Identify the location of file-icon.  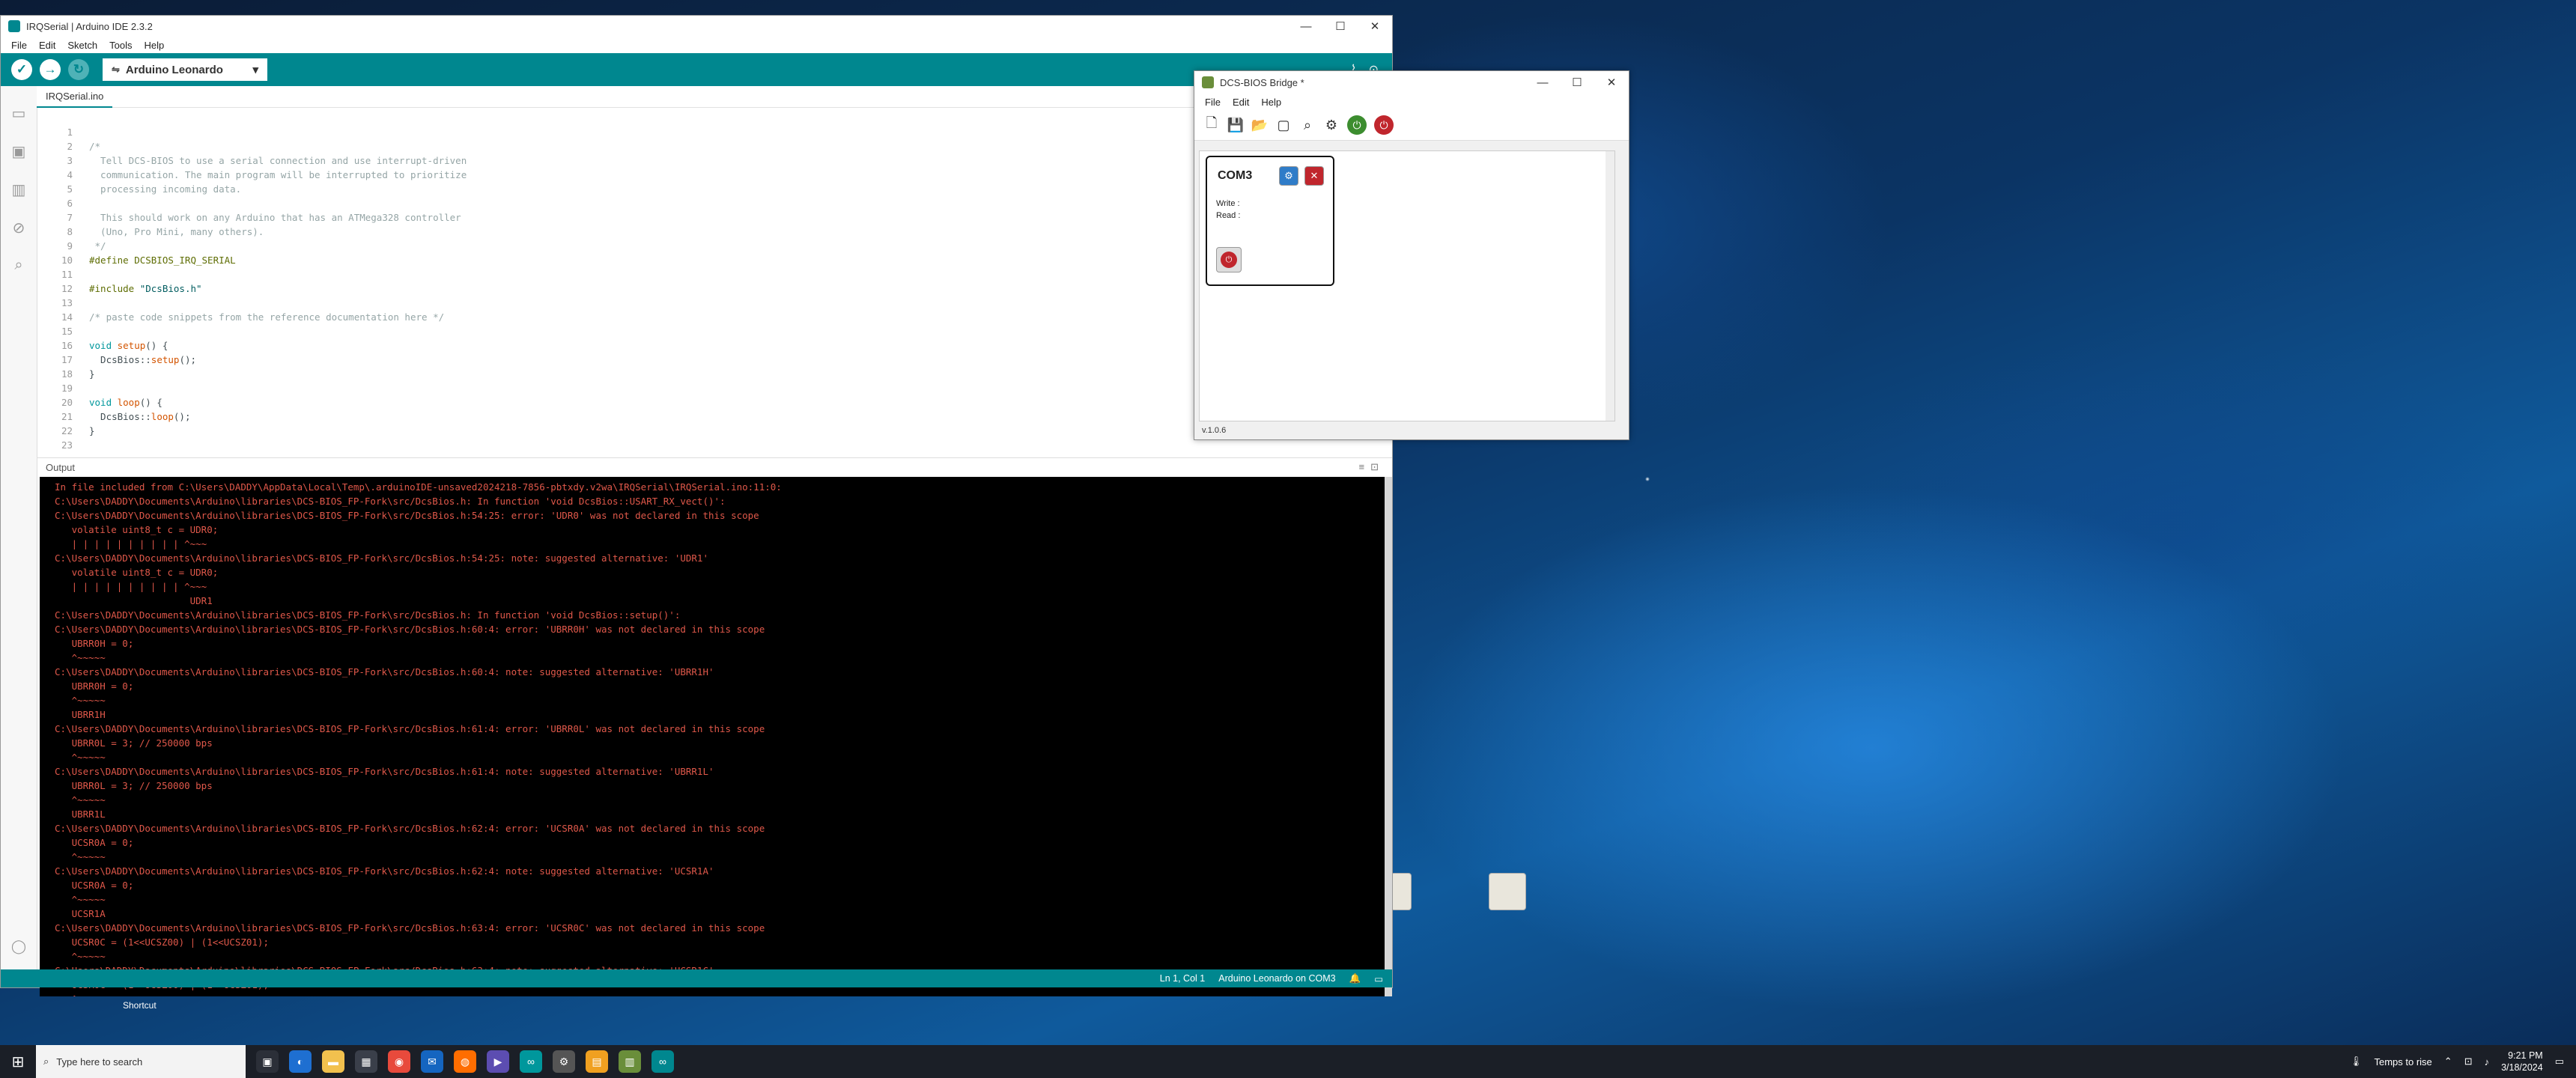
(1507, 891).